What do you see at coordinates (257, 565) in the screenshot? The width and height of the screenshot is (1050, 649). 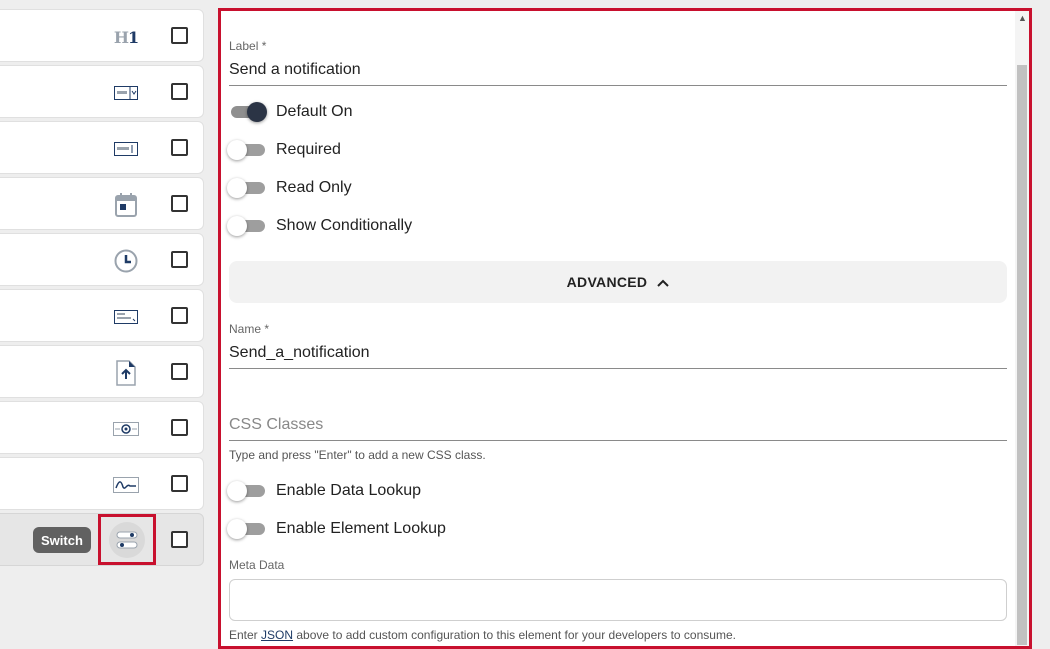 I see `meta-data-title: Meta Data` at bounding box center [257, 565].